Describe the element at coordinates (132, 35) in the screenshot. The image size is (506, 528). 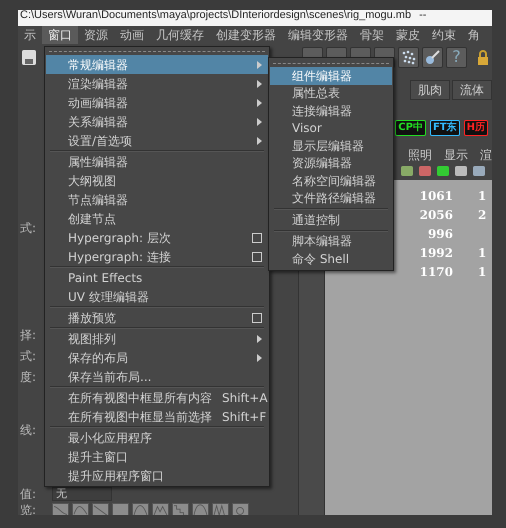
I see `menu-item: 动画` at that location.